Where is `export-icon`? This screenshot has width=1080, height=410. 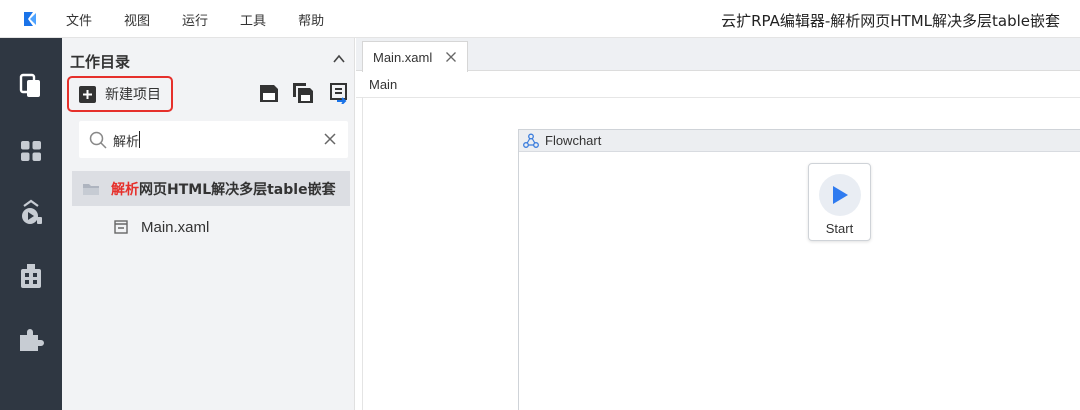 export-icon is located at coordinates (339, 93).